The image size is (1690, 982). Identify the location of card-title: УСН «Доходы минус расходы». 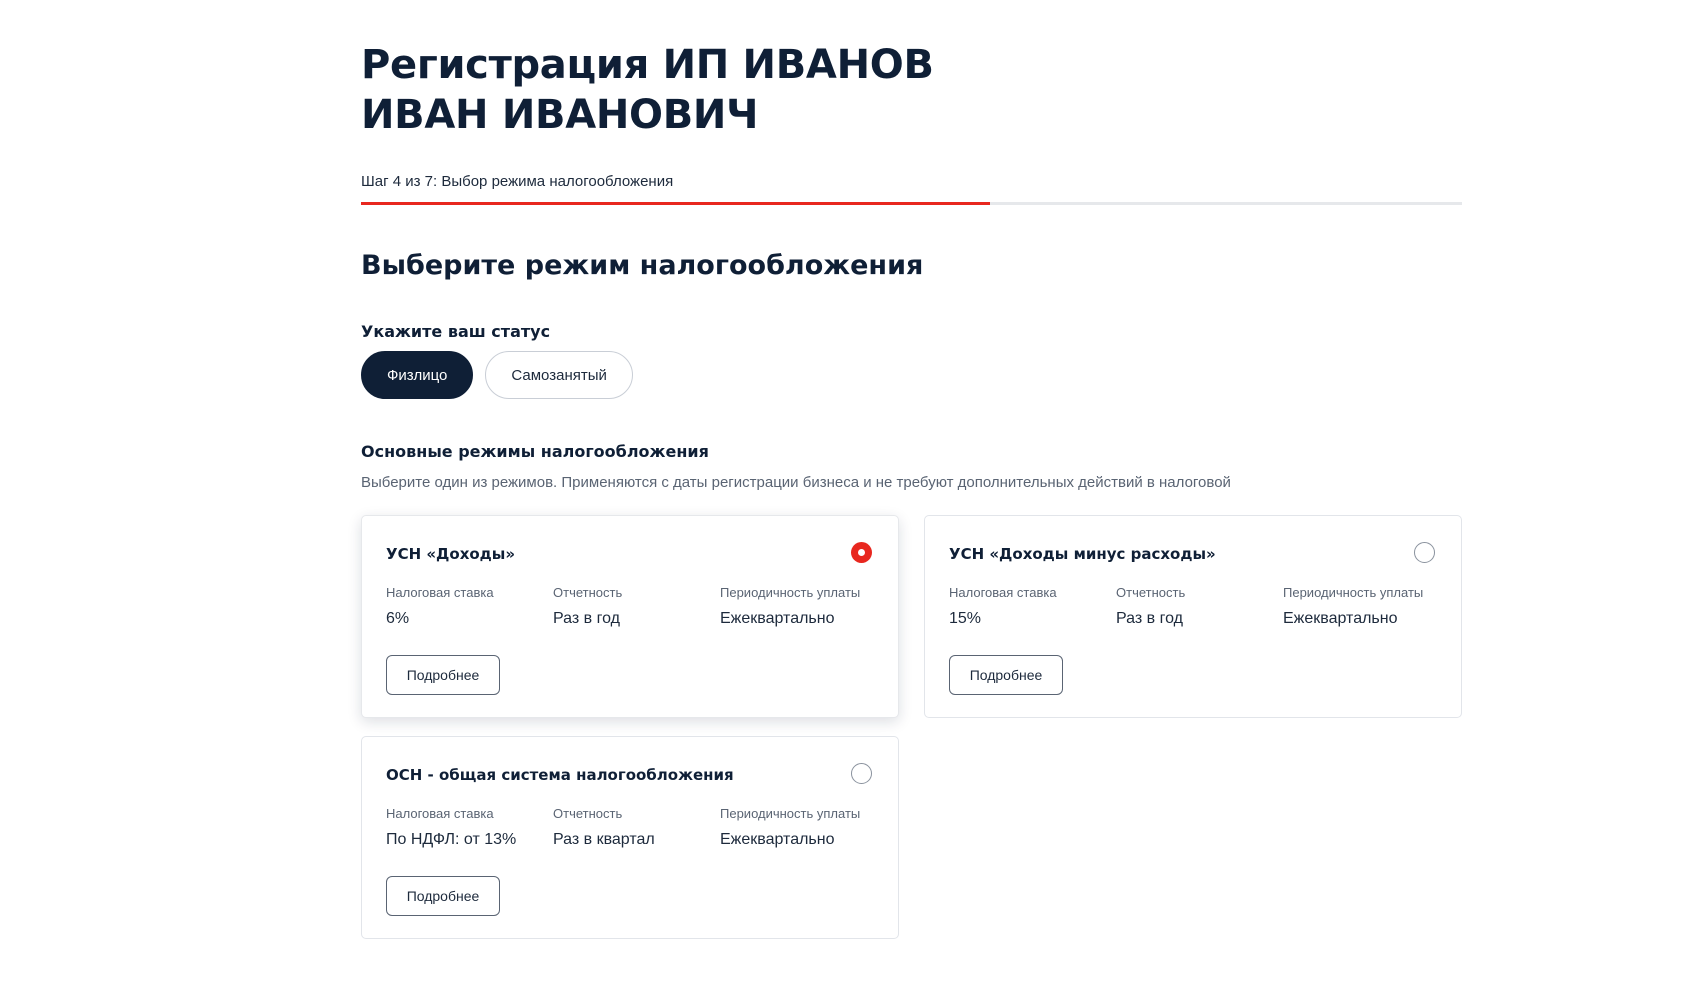
(1082, 554).